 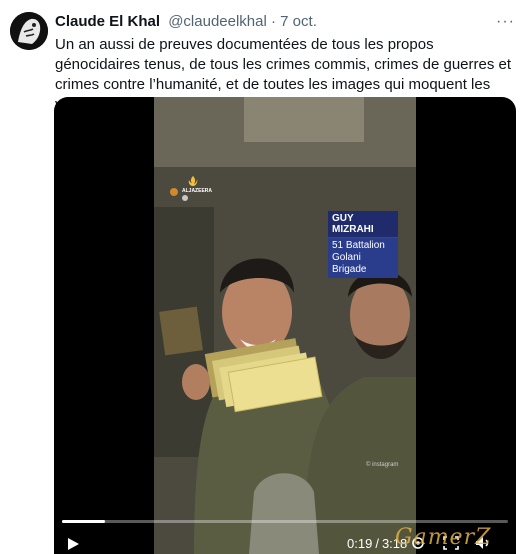 I want to click on tweet-header: Claude El Khal @claudeelkhal · 7 oct., so click(x=186, y=21).